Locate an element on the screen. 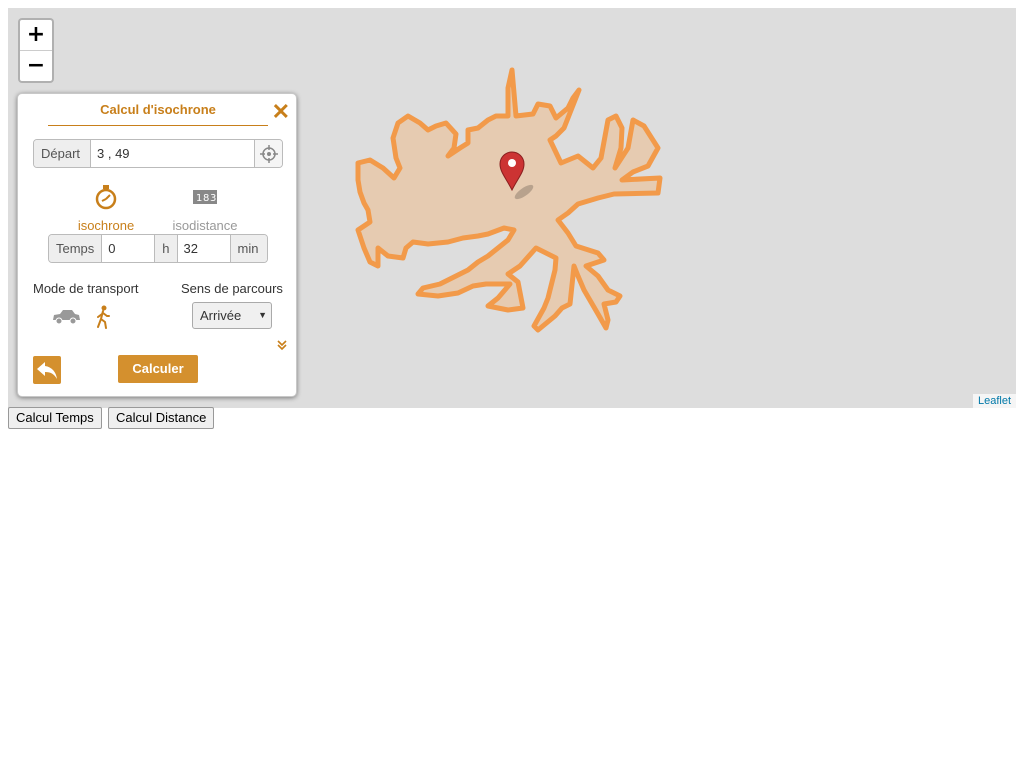  sens-label: Sens de parcours is located at coordinates (232, 288).